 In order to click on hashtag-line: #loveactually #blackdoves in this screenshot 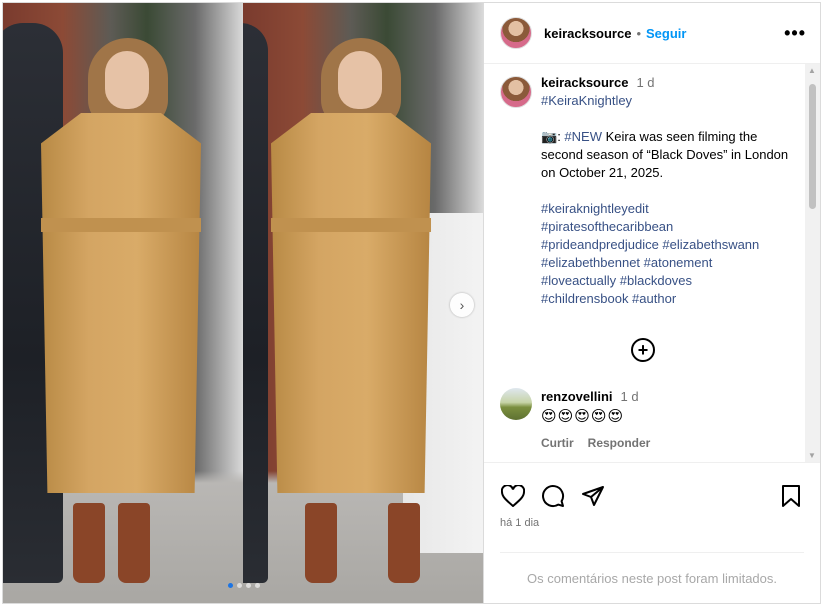, I will do `click(666, 281)`.